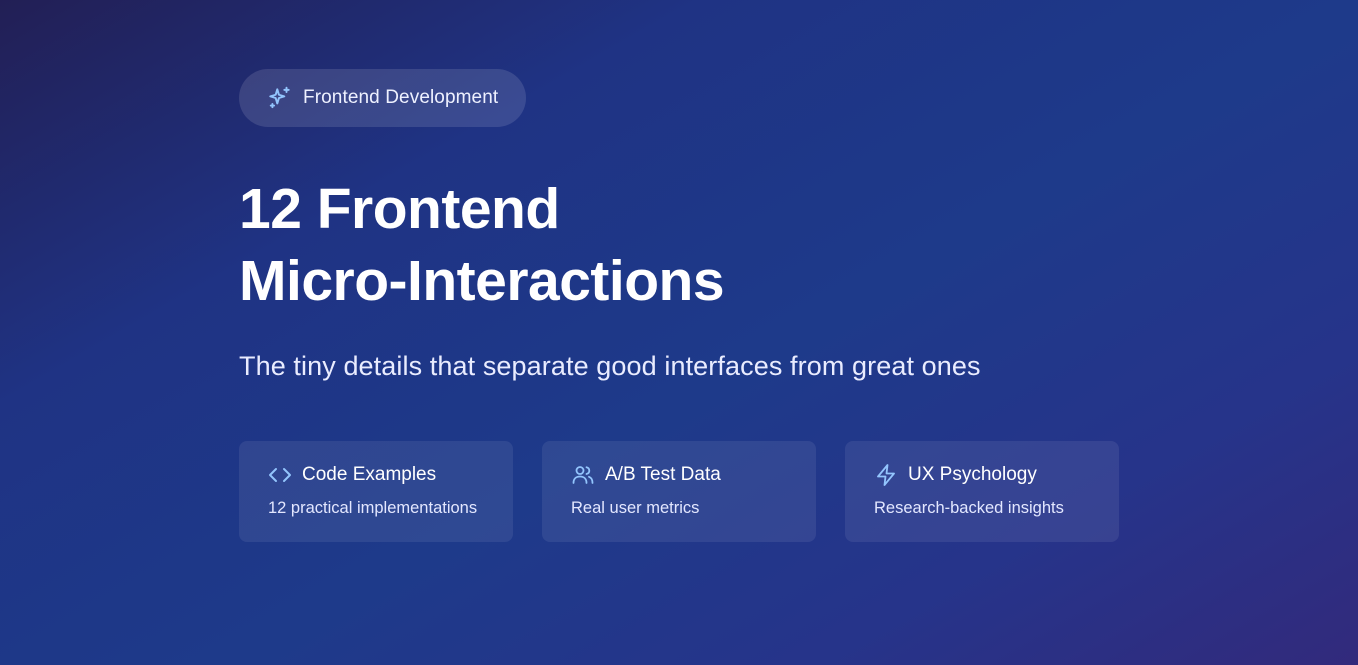 The height and width of the screenshot is (665, 1358). What do you see at coordinates (972, 474) in the screenshot?
I see `card-title: UX Psychology` at bounding box center [972, 474].